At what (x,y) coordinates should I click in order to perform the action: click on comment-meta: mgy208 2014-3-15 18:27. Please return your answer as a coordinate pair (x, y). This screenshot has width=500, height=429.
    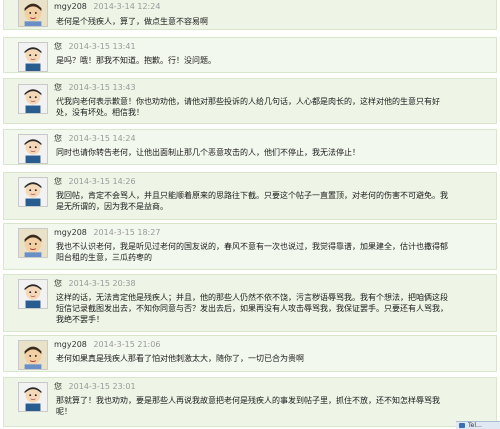
    Looking at the image, I should click on (107, 233).